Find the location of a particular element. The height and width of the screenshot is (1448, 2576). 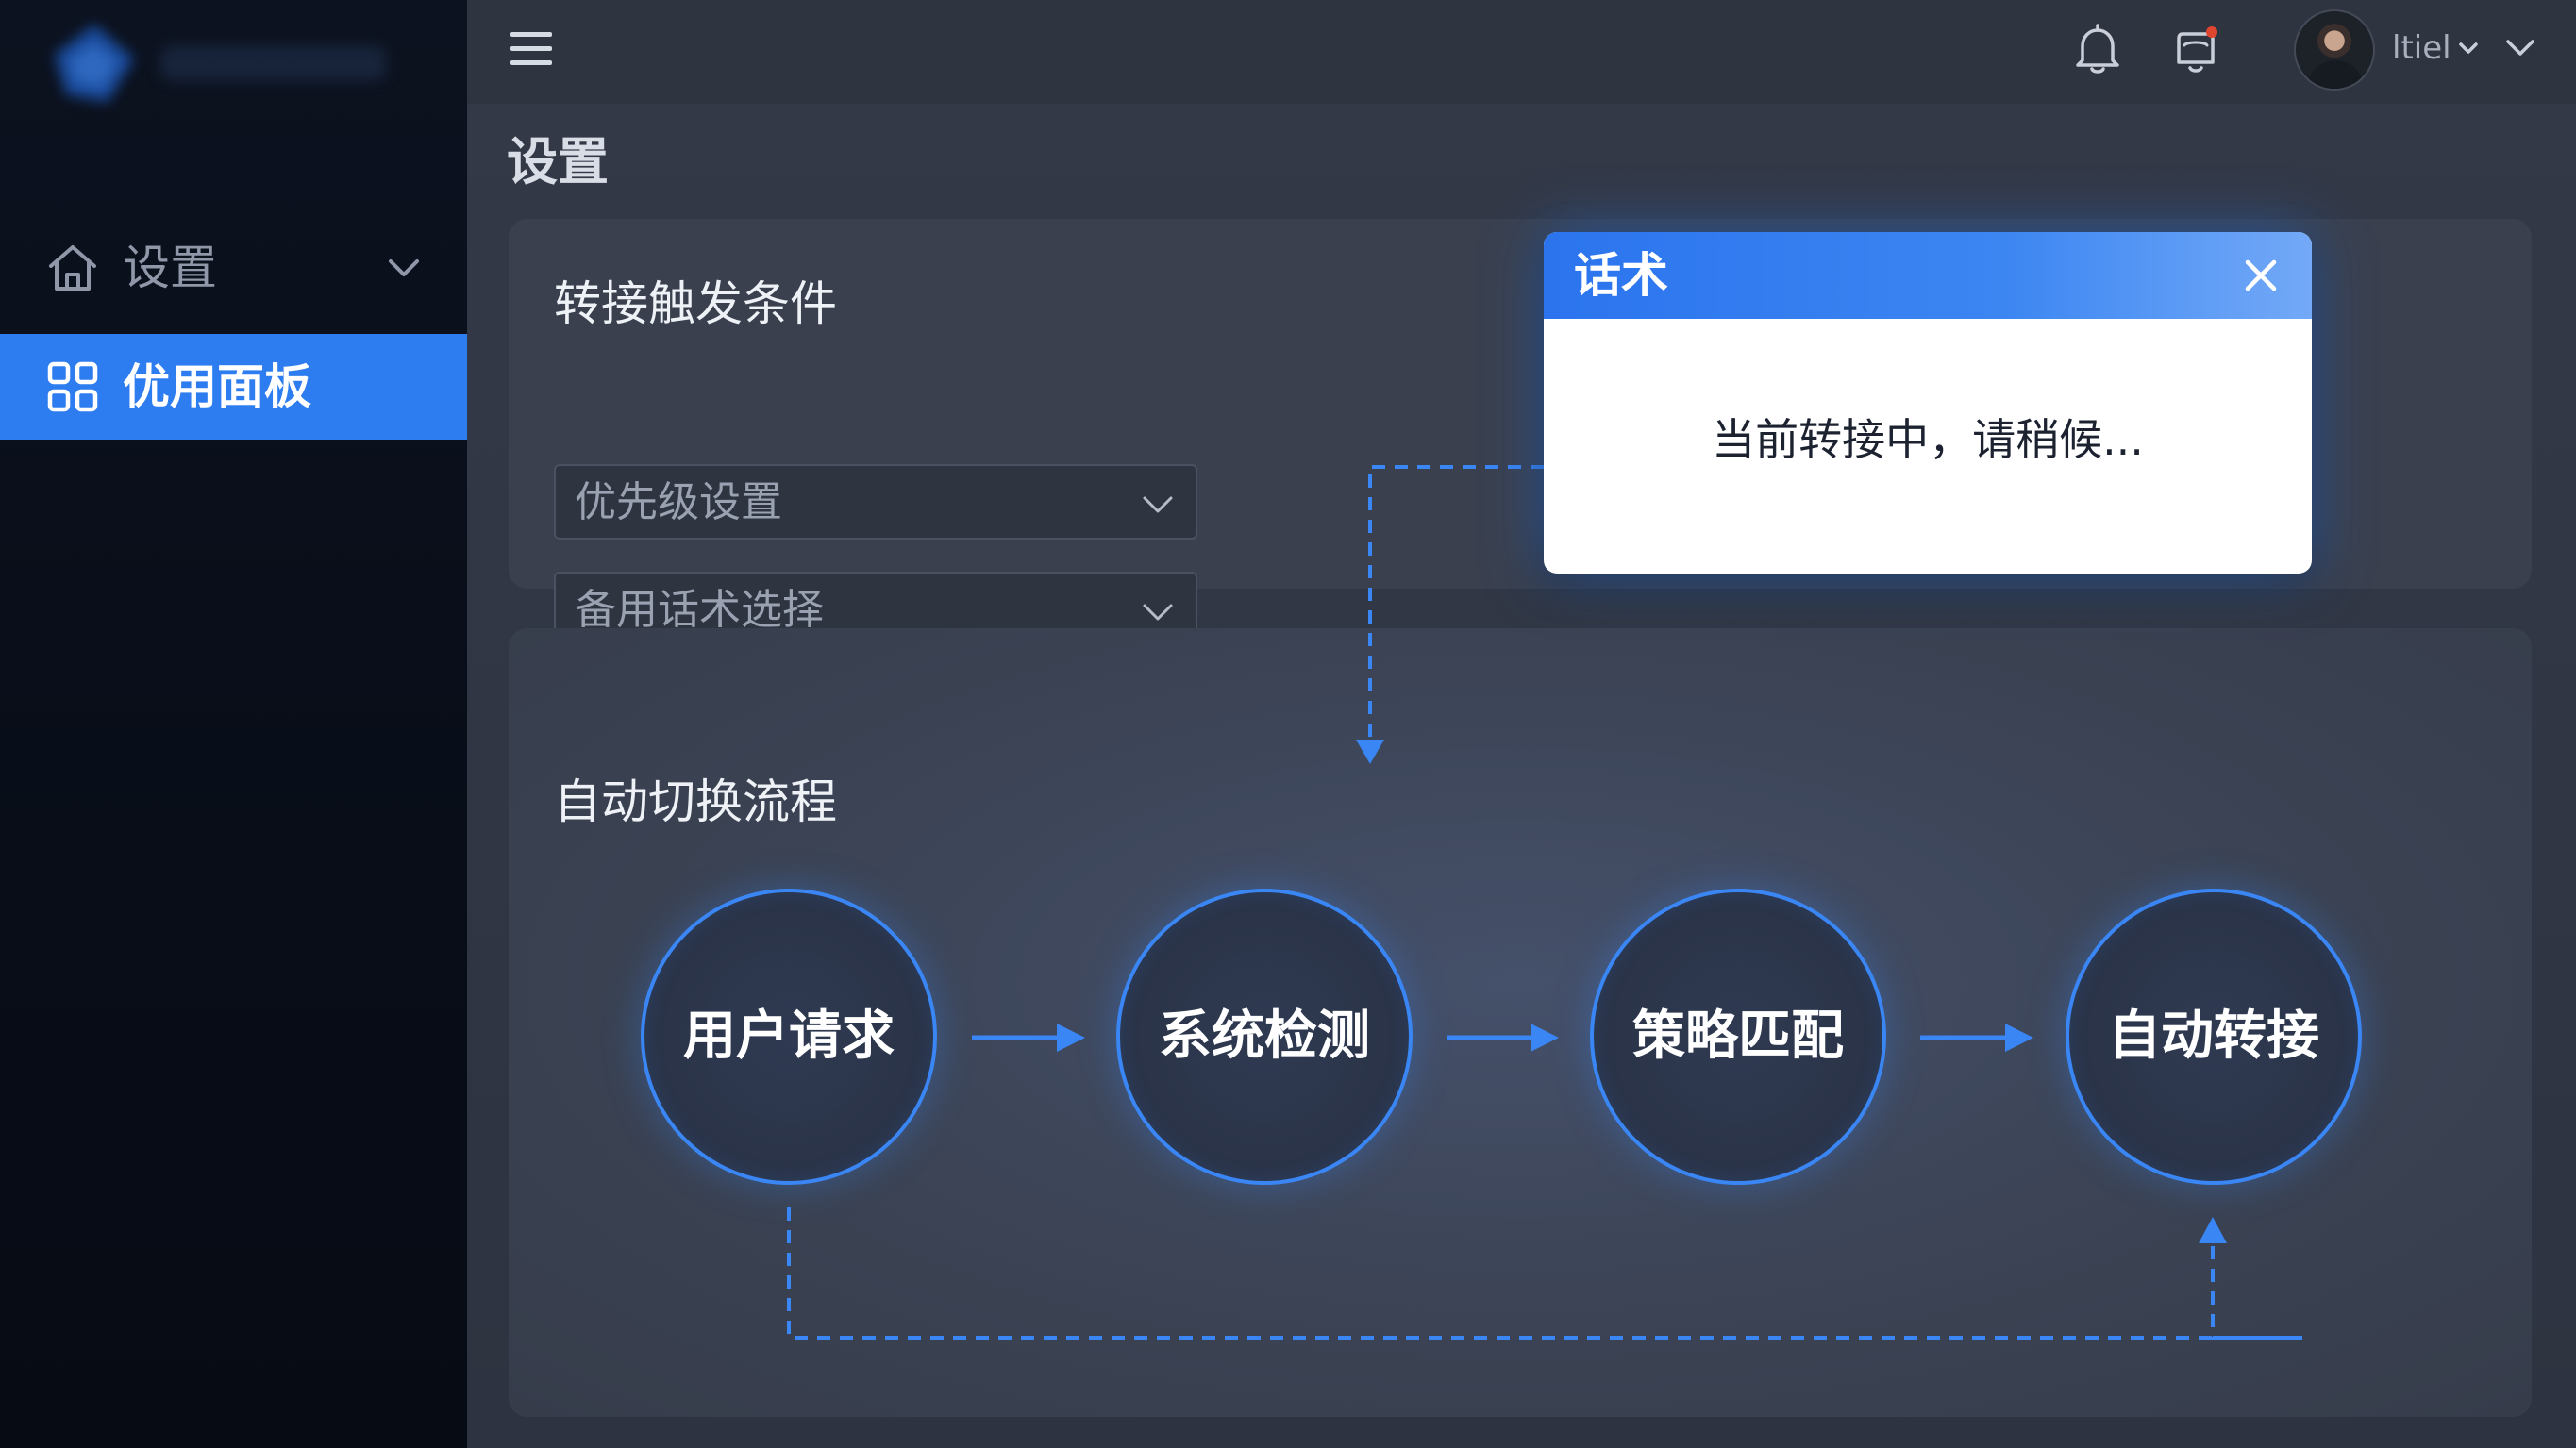

sidebar-item-dashboard: 优用面板 is located at coordinates (233, 387).